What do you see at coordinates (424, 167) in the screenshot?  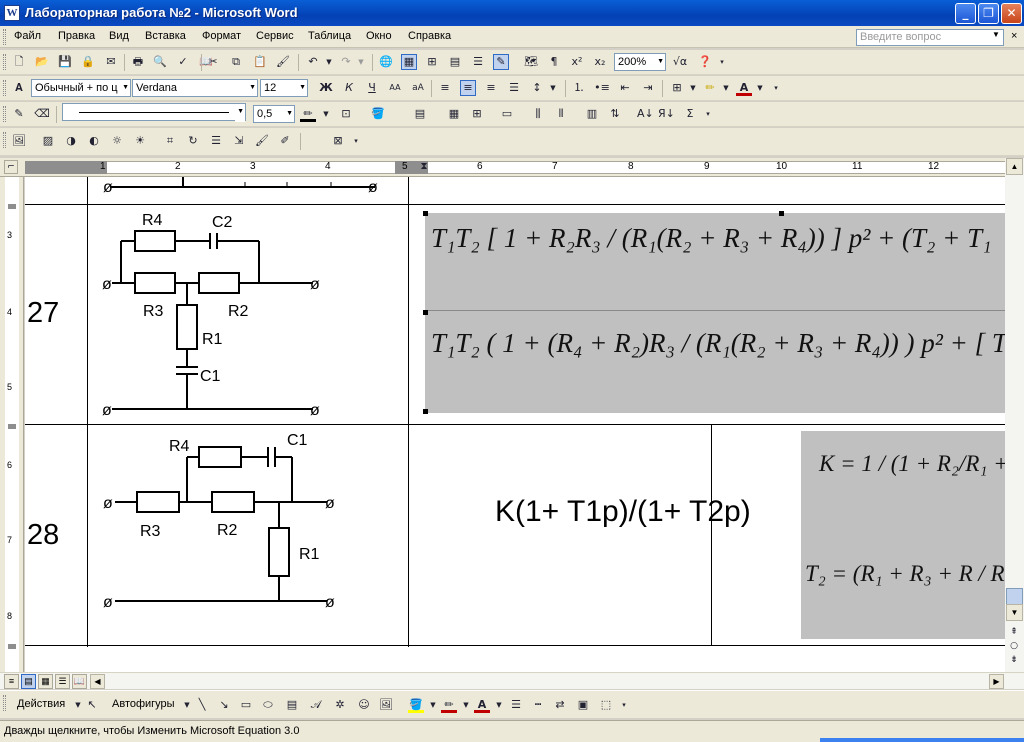 I see `indent-marker-icon: ⧗` at bounding box center [424, 167].